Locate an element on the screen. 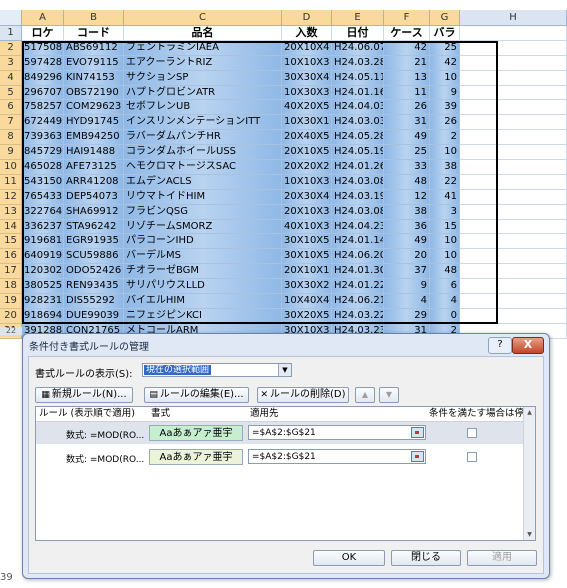  table-cell: リゾチームSMORZ is located at coordinates (203, 227).